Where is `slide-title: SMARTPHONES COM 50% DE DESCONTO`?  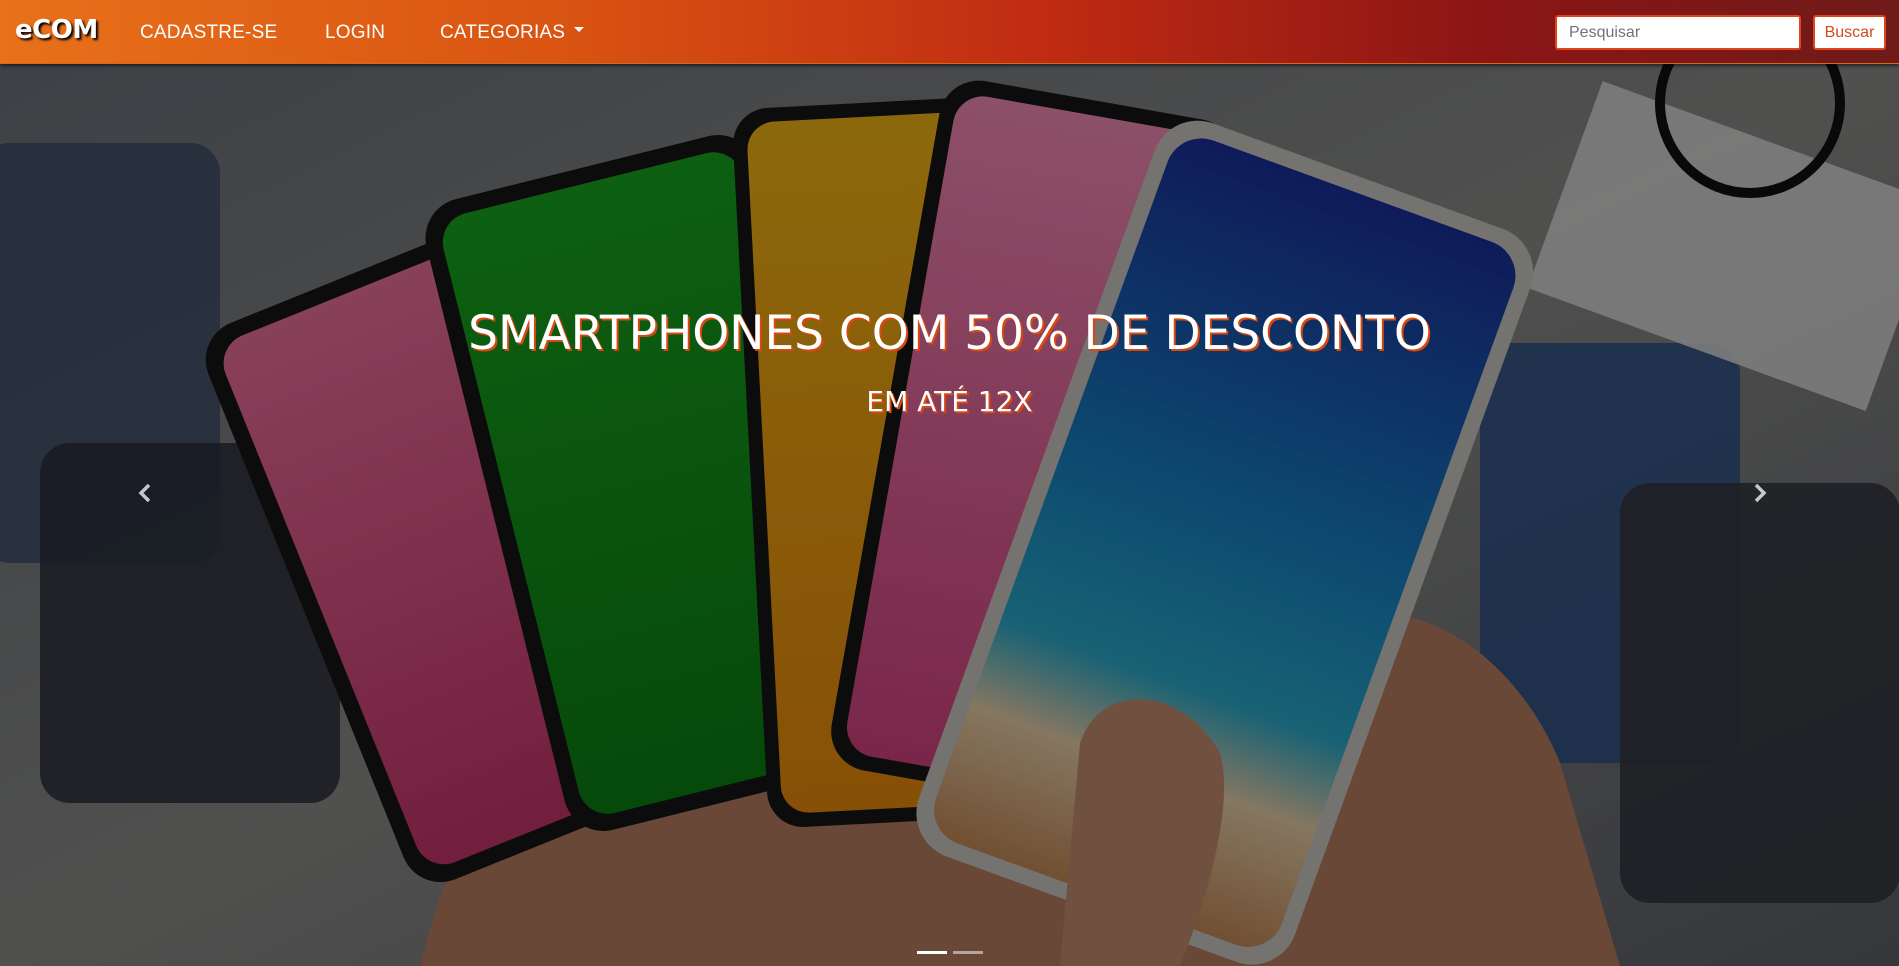 slide-title: SMARTPHONES COM 50% DE DESCONTO is located at coordinates (949, 333).